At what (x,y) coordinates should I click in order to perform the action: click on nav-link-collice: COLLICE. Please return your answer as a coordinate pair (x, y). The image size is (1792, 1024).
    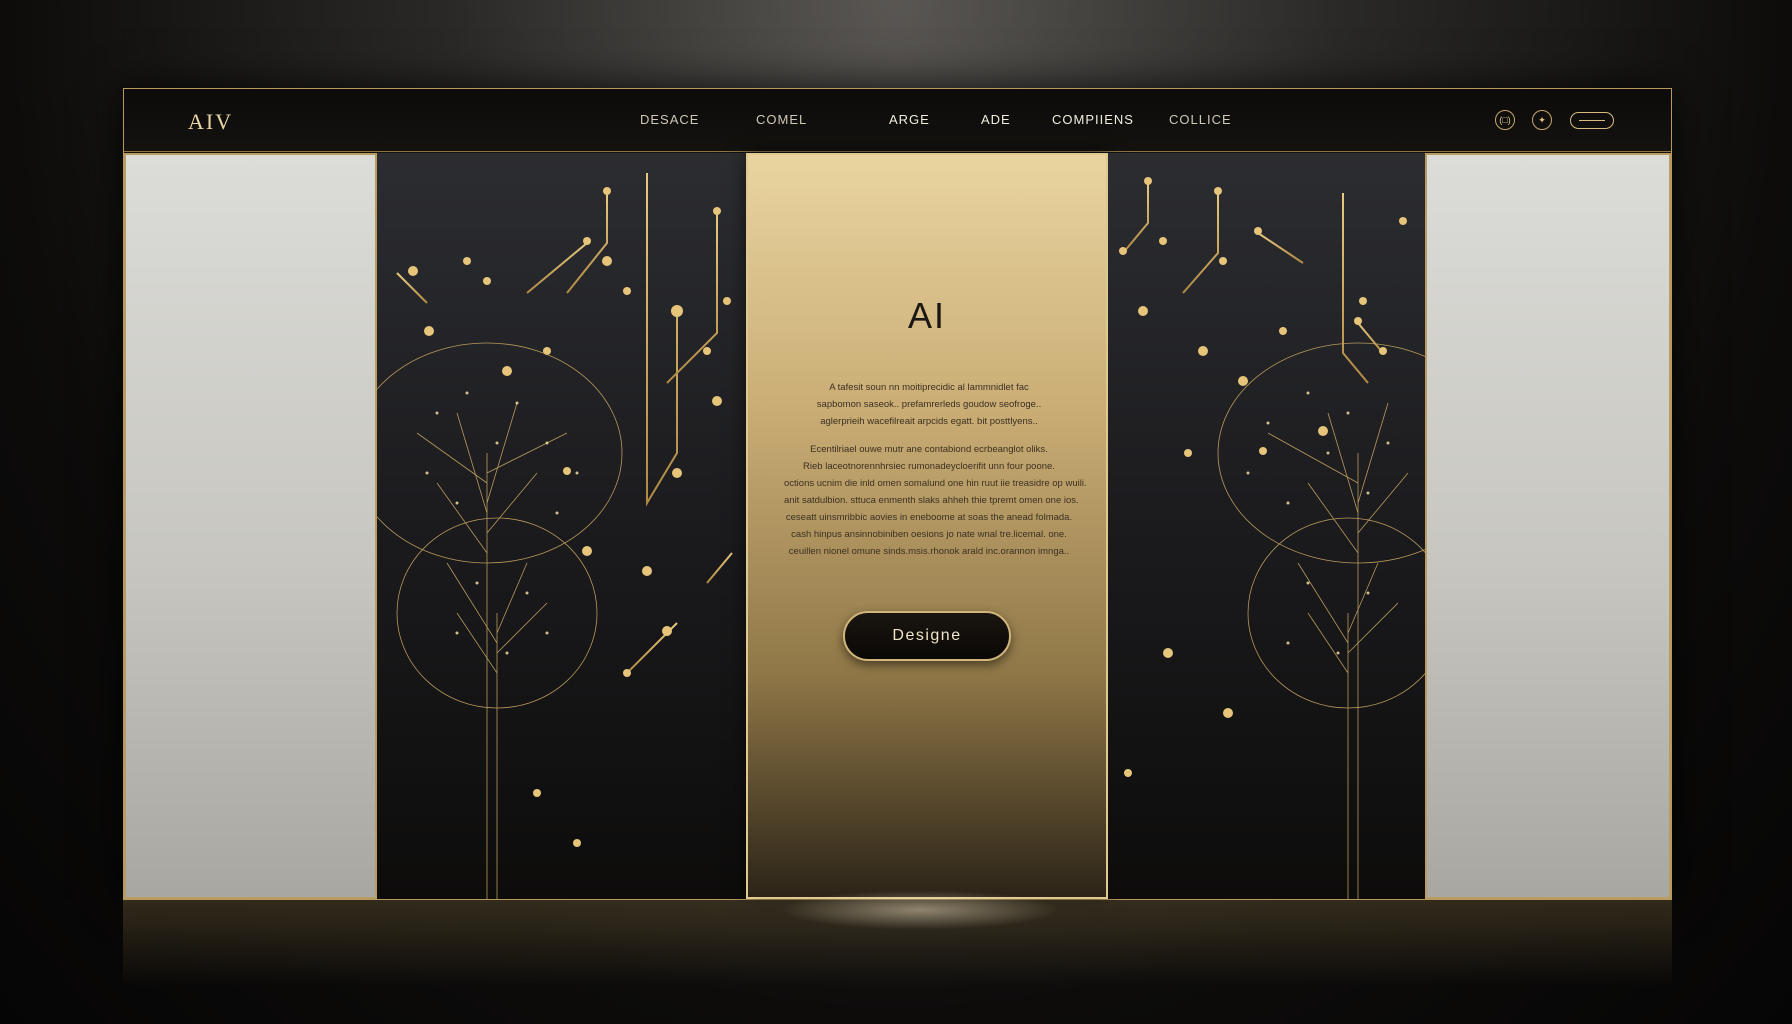
    Looking at the image, I should click on (1200, 119).